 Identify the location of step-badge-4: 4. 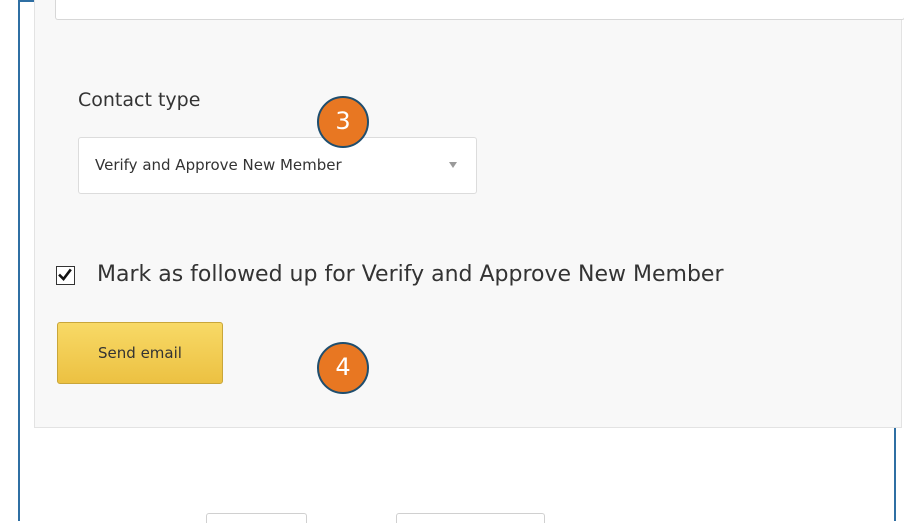
(343, 368).